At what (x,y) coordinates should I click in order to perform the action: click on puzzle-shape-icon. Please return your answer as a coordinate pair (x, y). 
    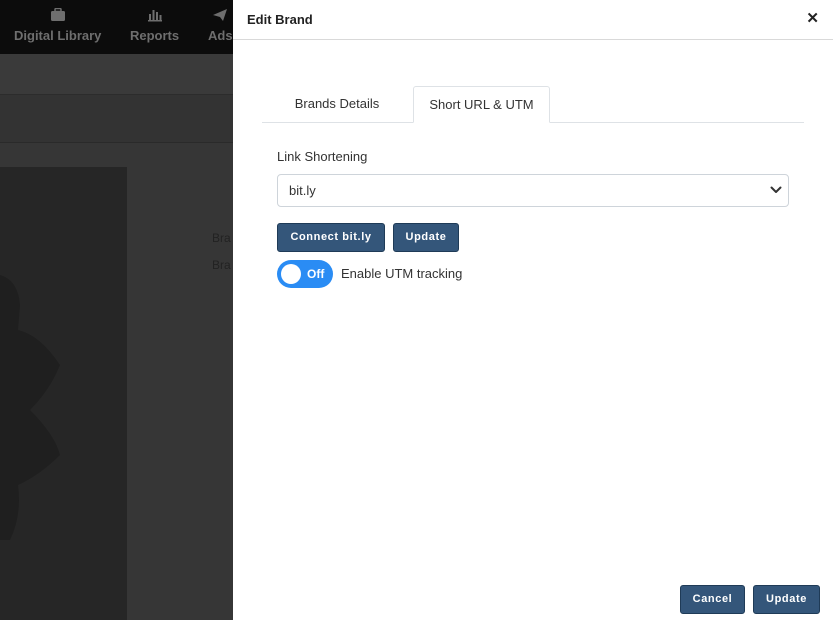
    Looking at the image, I should click on (30, 407).